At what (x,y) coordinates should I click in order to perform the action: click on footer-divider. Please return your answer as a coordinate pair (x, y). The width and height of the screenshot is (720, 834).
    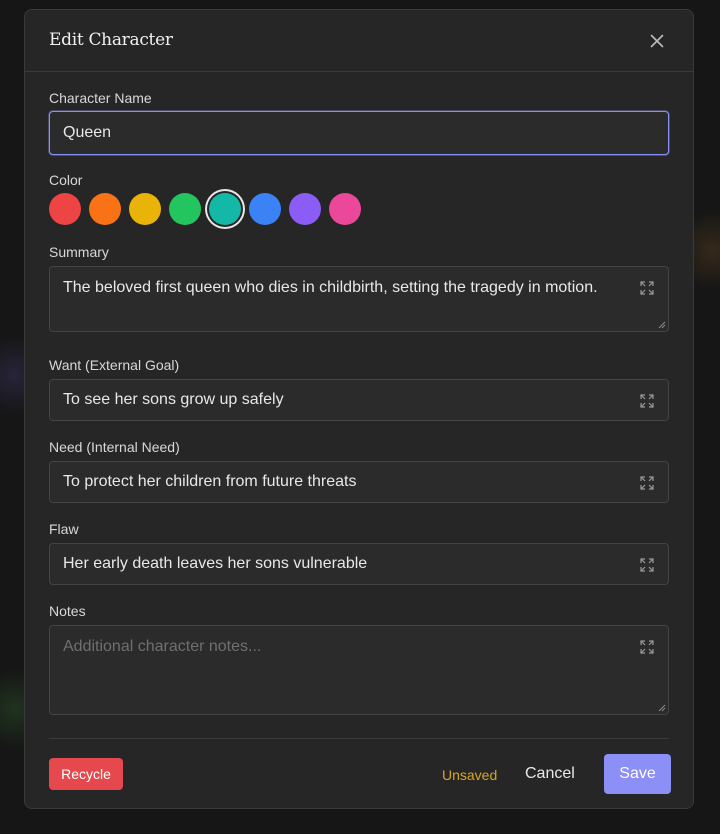
    Looking at the image, I should click on (359, 738).